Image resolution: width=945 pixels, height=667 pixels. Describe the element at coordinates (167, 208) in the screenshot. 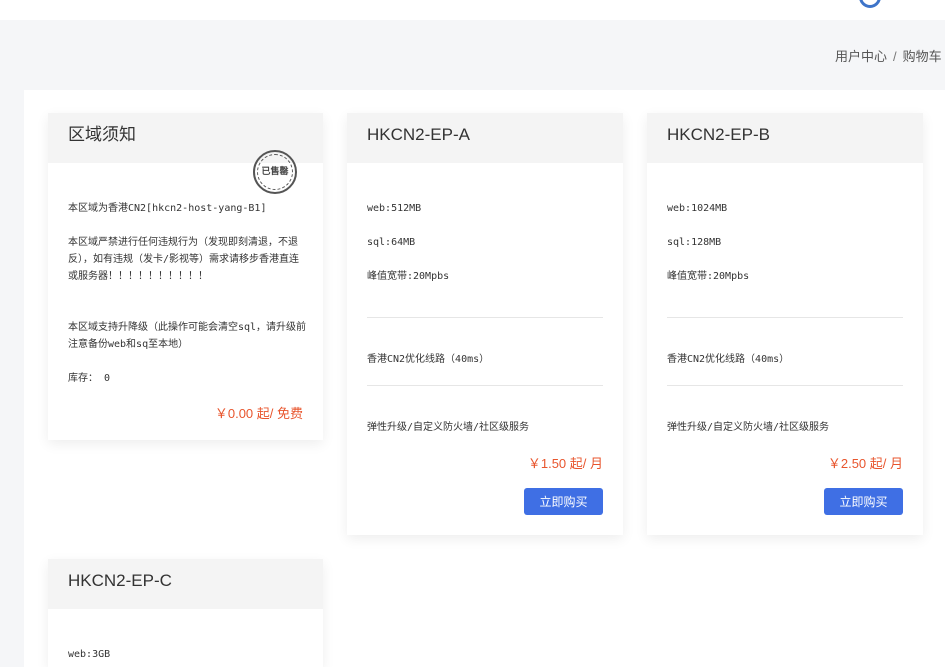

I see `notice-paragraph-1: 本区域为香港CN2[hkcn2-host-yang-B1]` at that location.